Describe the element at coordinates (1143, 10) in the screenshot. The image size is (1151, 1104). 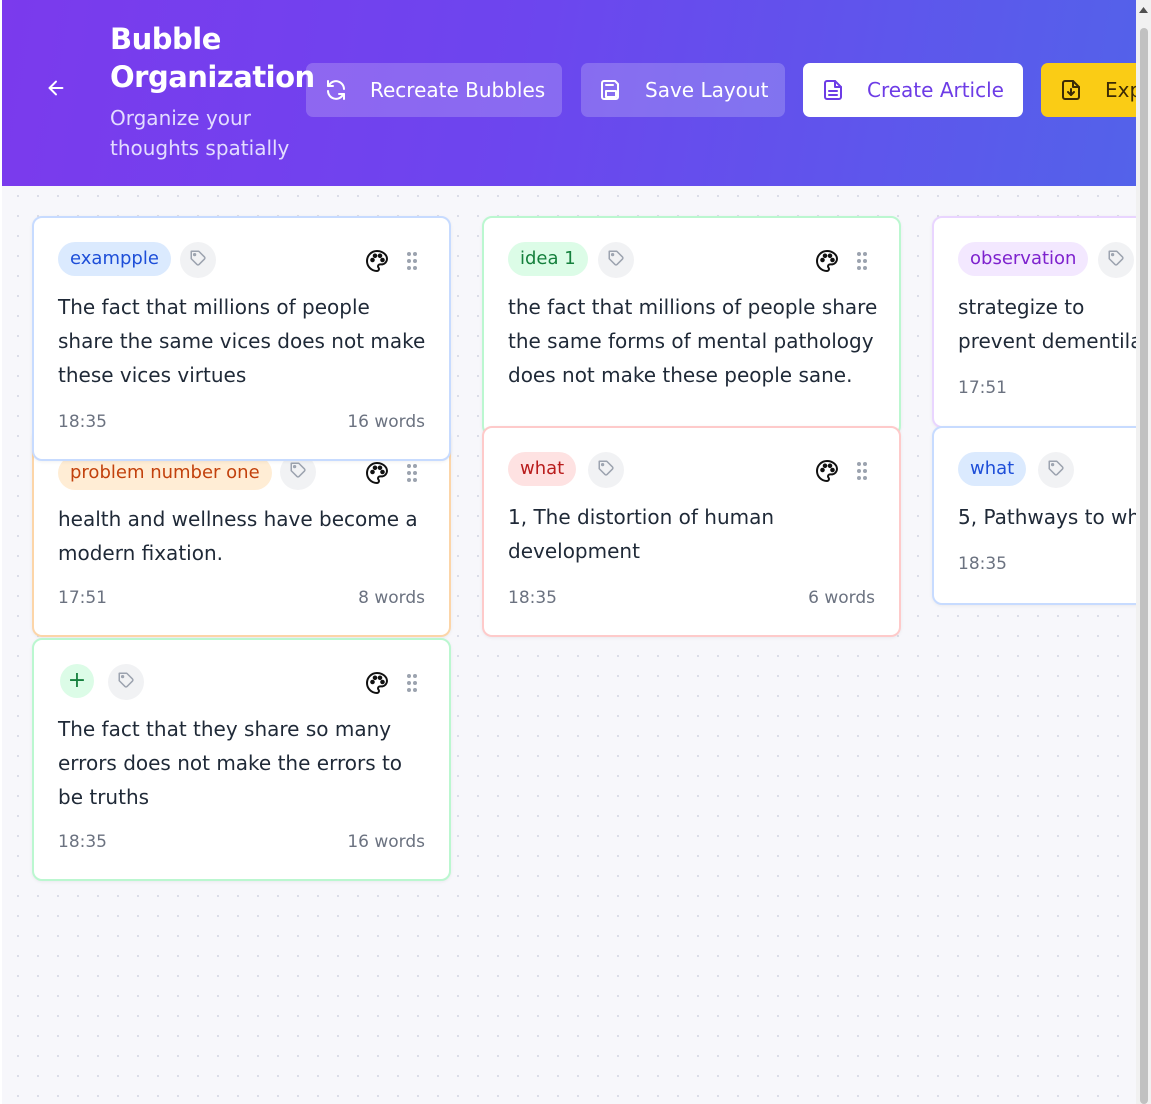
I see `scroll-up-arrow-icon` at that location.